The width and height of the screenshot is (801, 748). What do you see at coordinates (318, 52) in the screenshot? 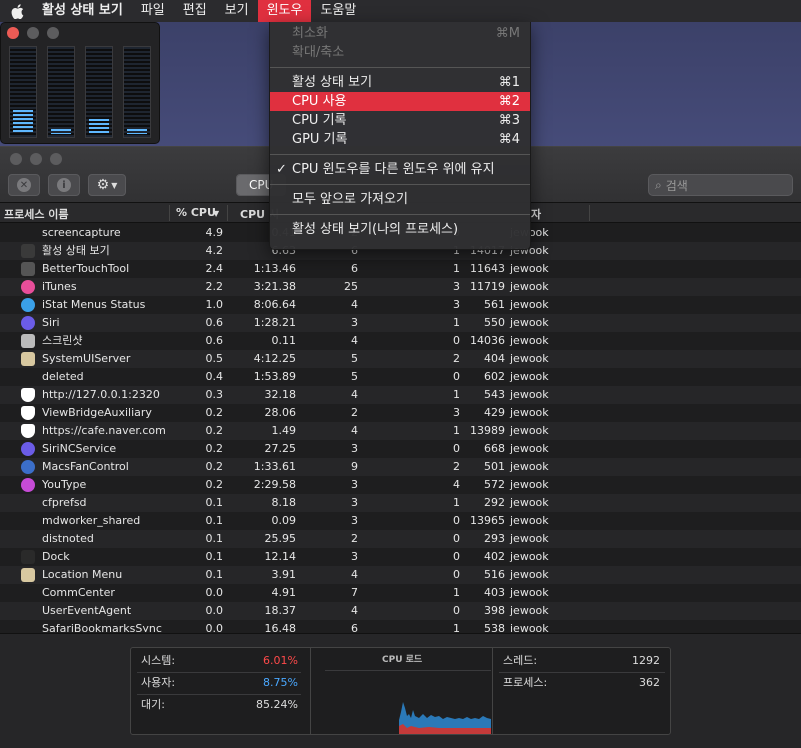
I see `menu-item-label: 확대/축소` at bounding box center [318, 52].